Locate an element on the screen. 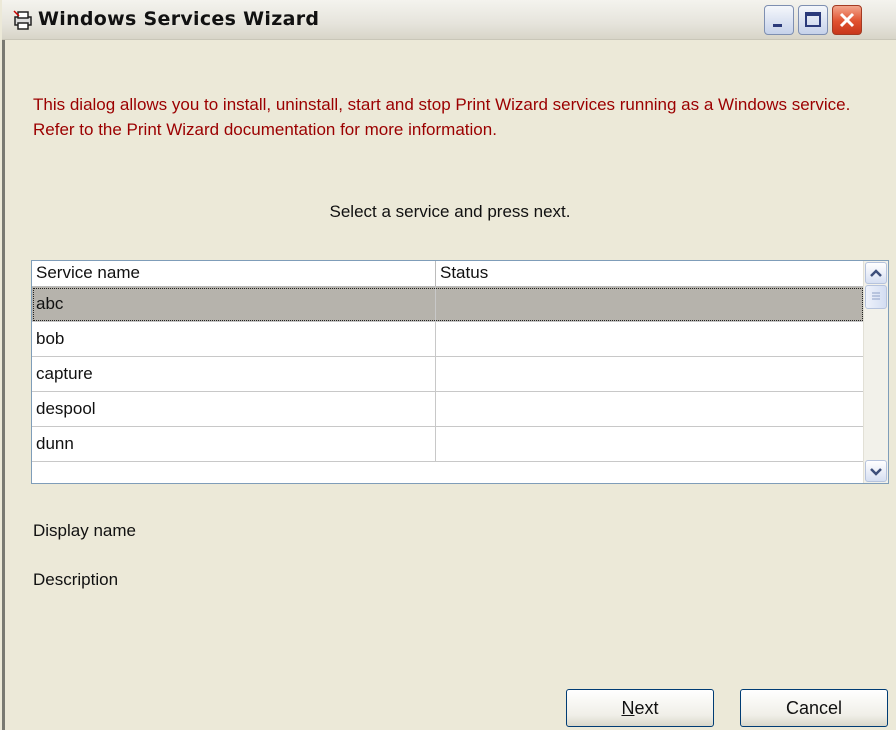 This screenshot has width=896, height=730. chevron-up-icon is located at coordinates (876, 273).